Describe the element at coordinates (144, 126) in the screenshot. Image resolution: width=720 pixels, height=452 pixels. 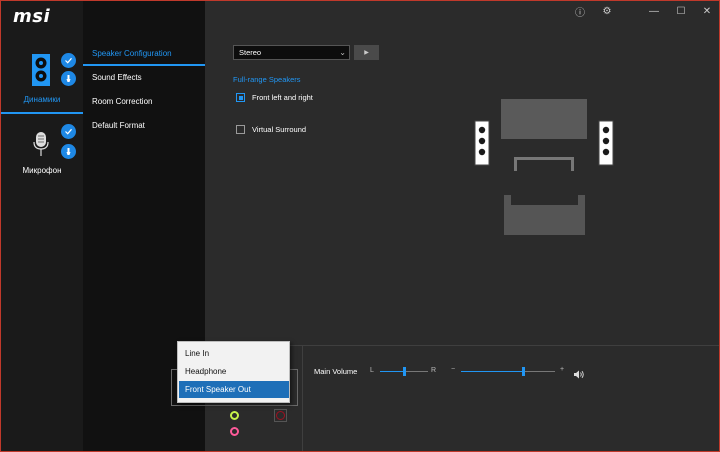
I see `nav-default-format: Default Format` at that location.